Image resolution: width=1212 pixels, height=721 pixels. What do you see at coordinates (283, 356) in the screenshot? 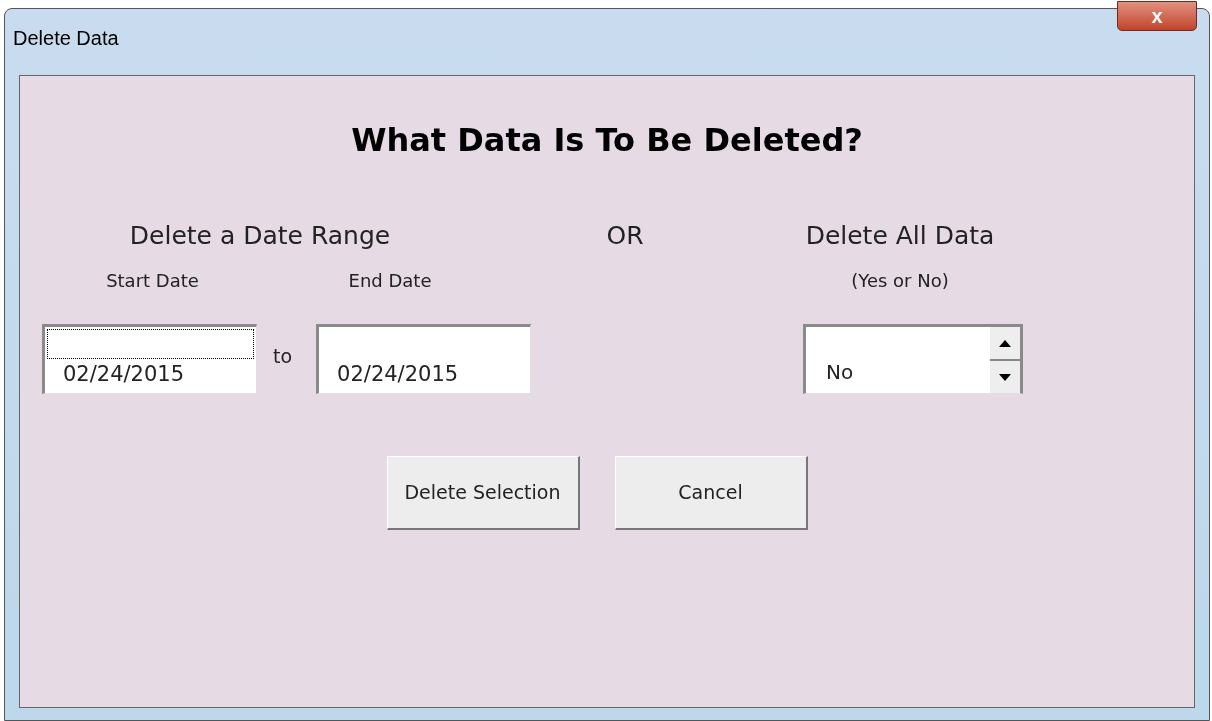
I see `separator-label: to` at bounding box center [283, 356].